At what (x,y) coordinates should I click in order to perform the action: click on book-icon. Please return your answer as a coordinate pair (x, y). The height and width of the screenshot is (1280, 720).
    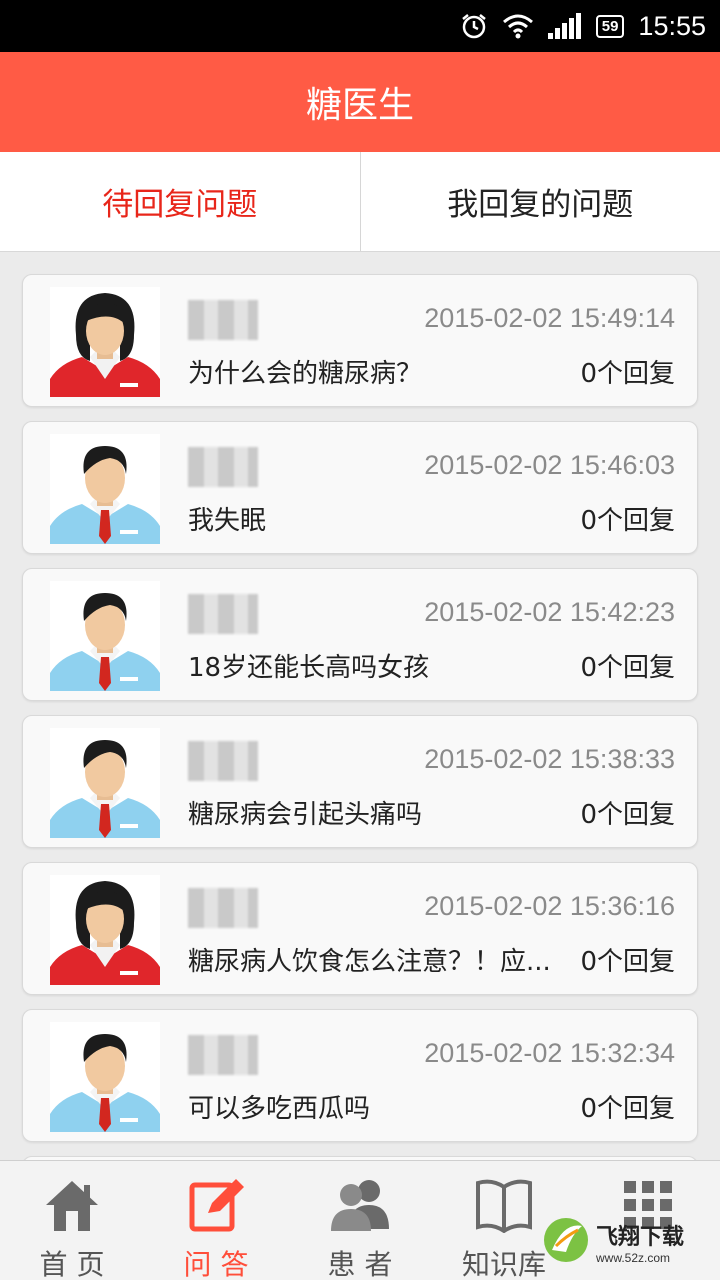
    Looking at the image, I should click on (504, 1207).